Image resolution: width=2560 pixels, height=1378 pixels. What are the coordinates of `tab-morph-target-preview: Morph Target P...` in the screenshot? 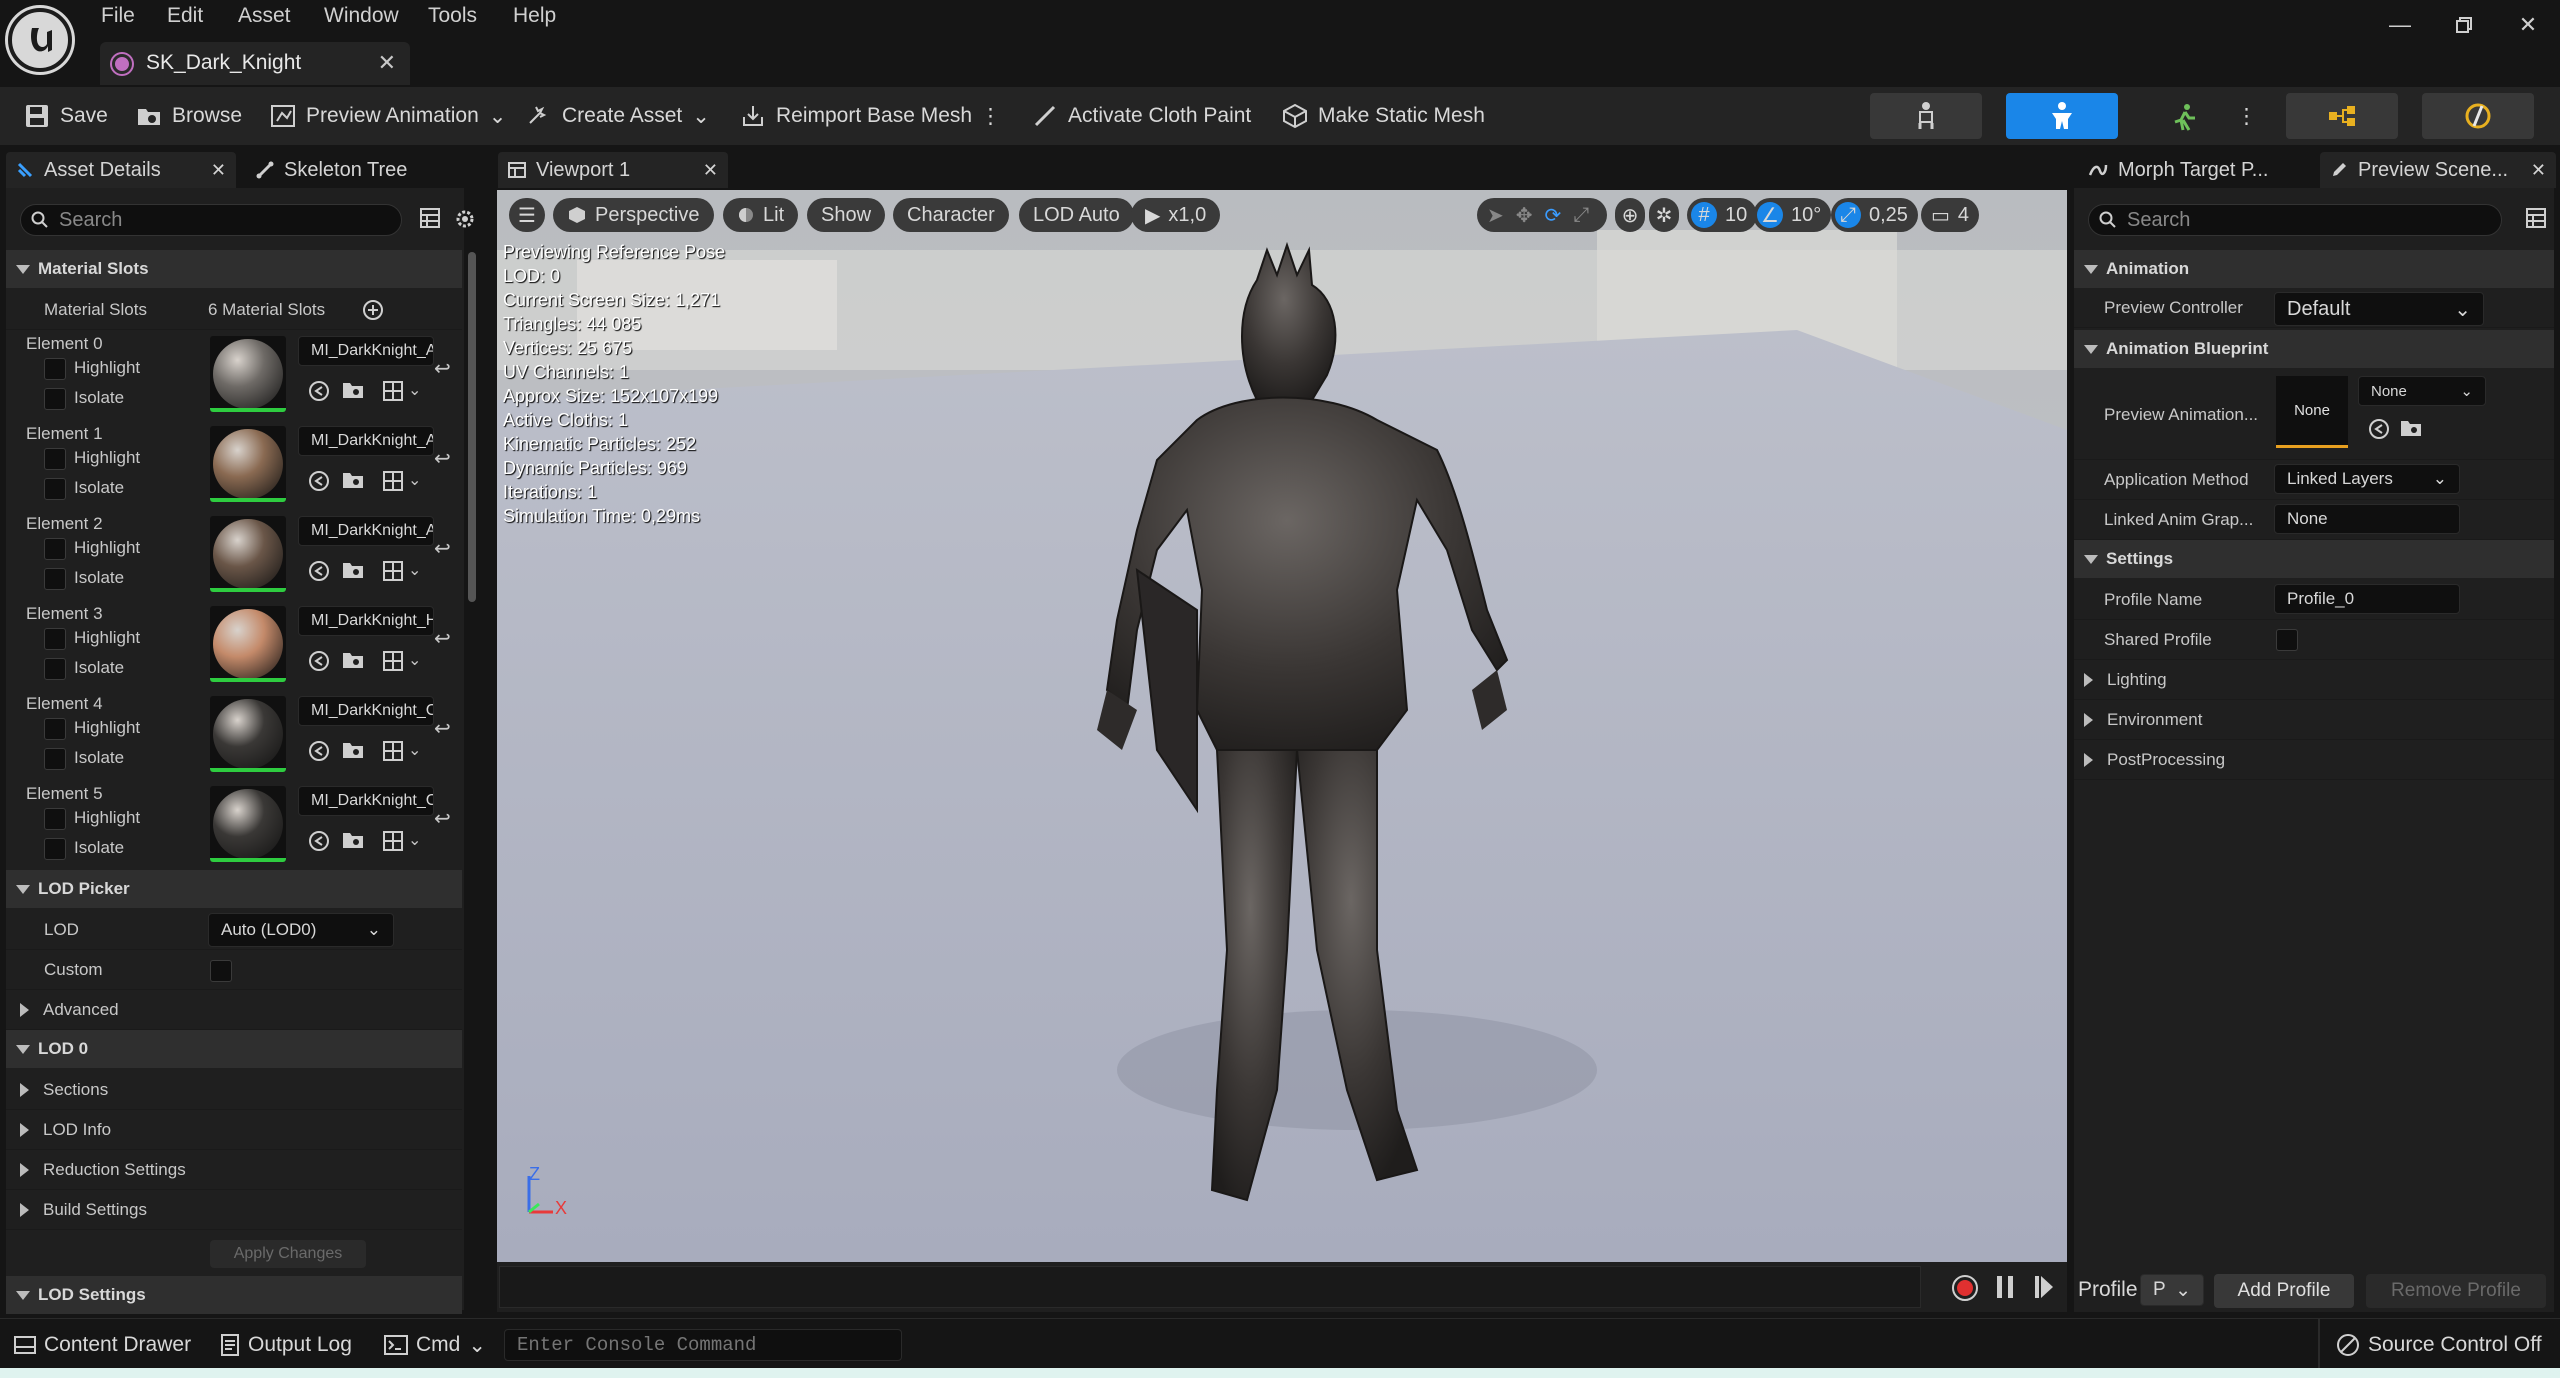 It's located at (2196, 170).